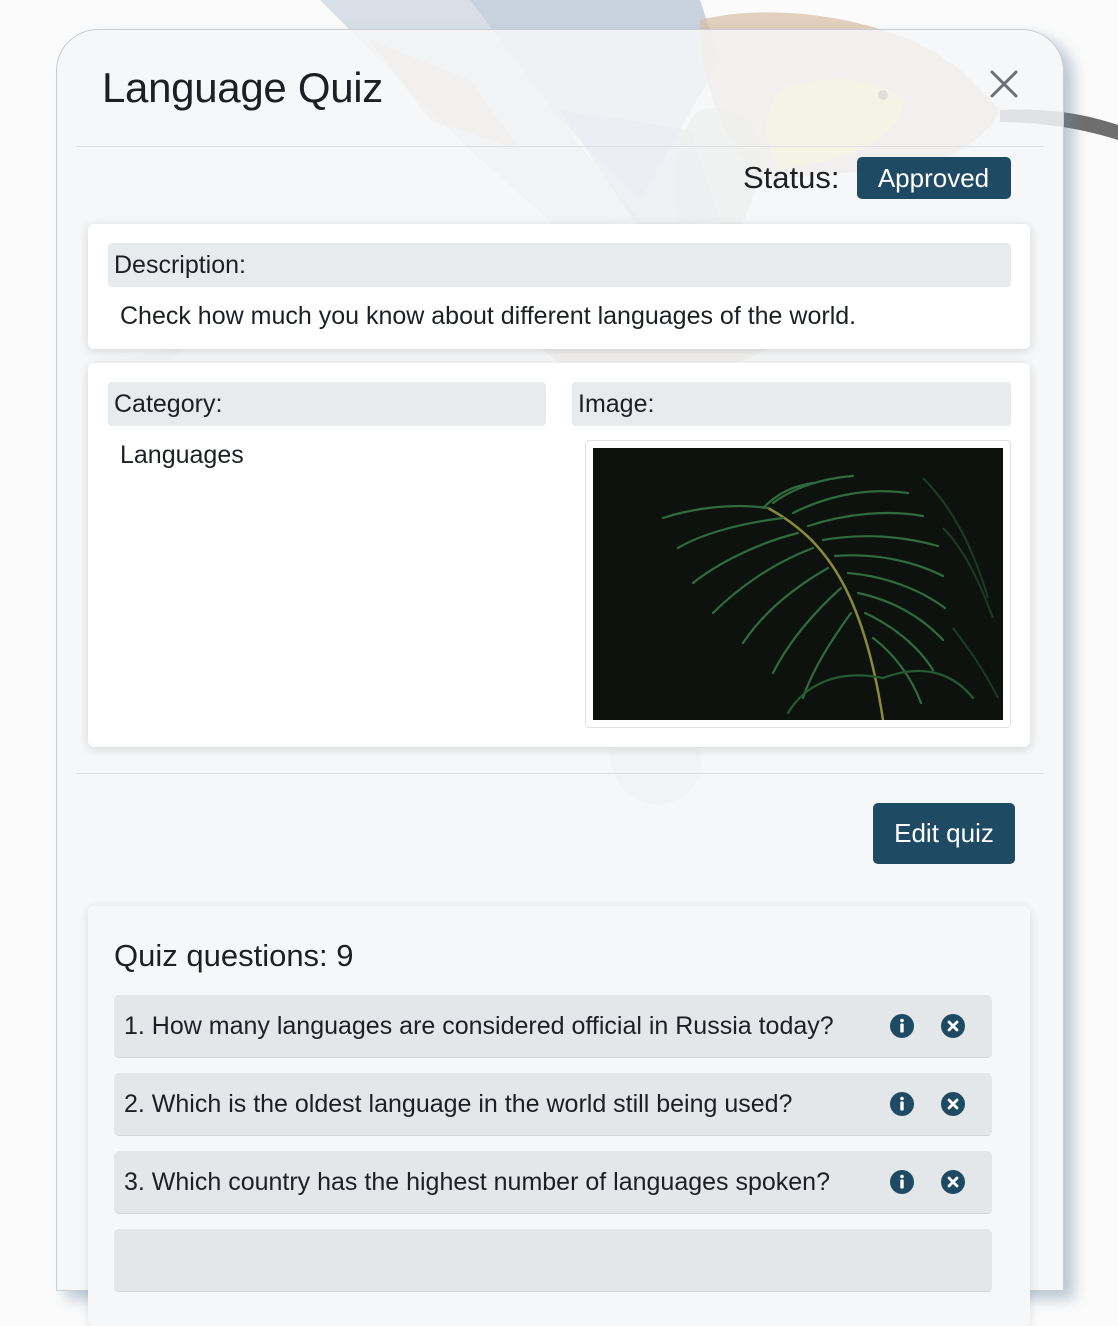 This screenshot has height=1326, width=1118. Describe the element at coordinates (791, 404) in the screenshot. I see `image-header: Image:` at that location.